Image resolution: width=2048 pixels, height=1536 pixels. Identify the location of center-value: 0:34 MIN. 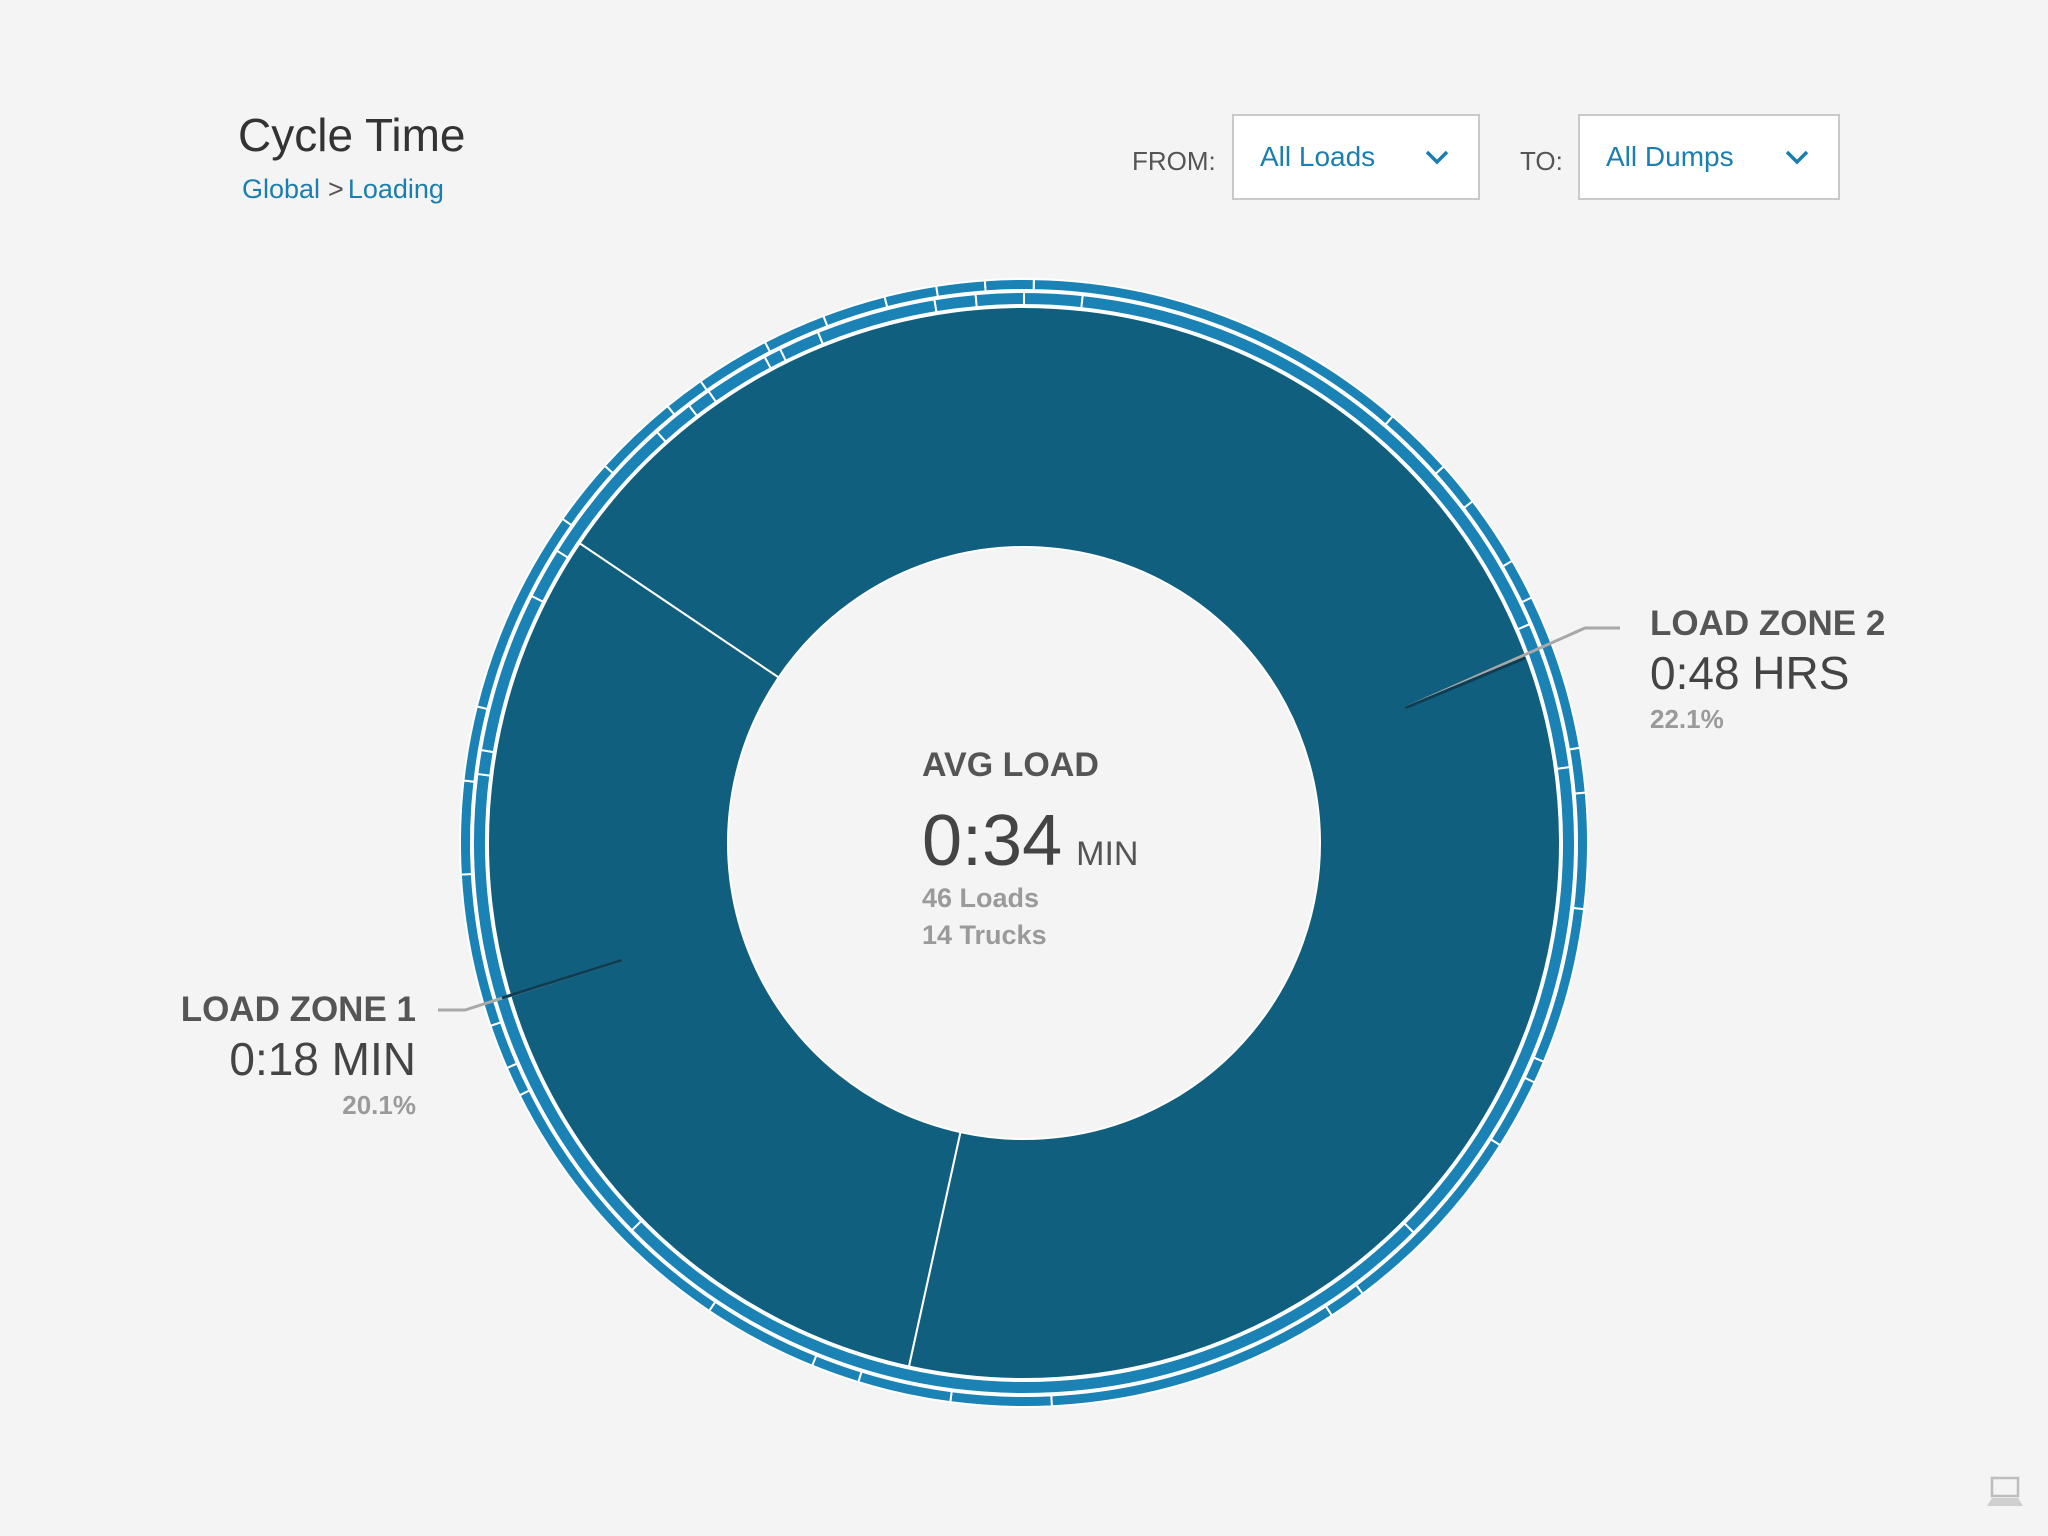
(1030, 841).